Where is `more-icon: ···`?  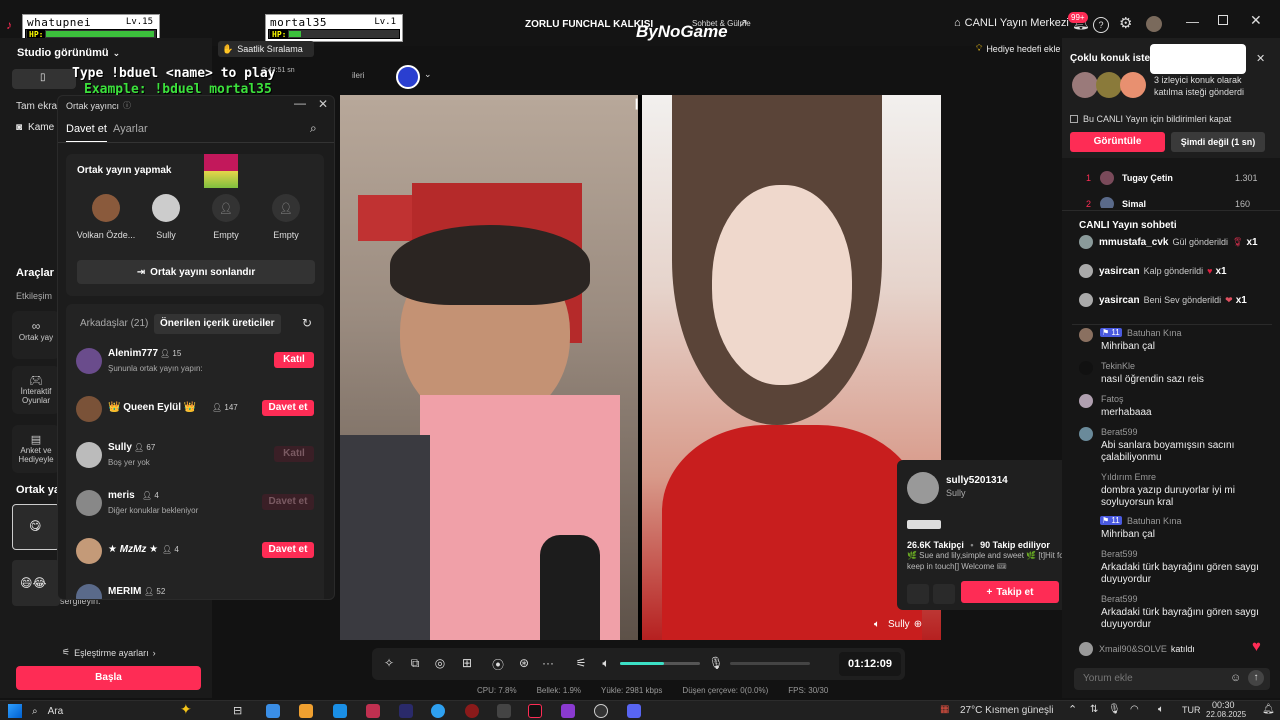 more-icon: ··· is located at coordinates (548, 663).